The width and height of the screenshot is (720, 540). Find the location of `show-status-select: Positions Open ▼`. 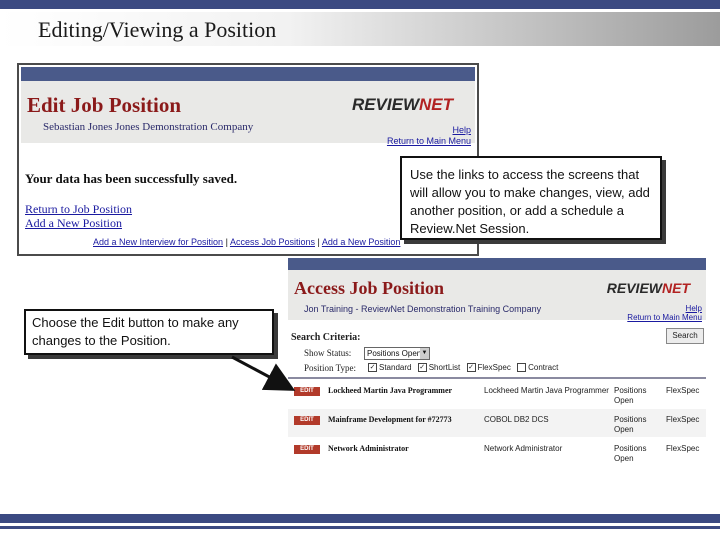

show-status-select: Positions Open ▼ is located at coordinates (397, 353).